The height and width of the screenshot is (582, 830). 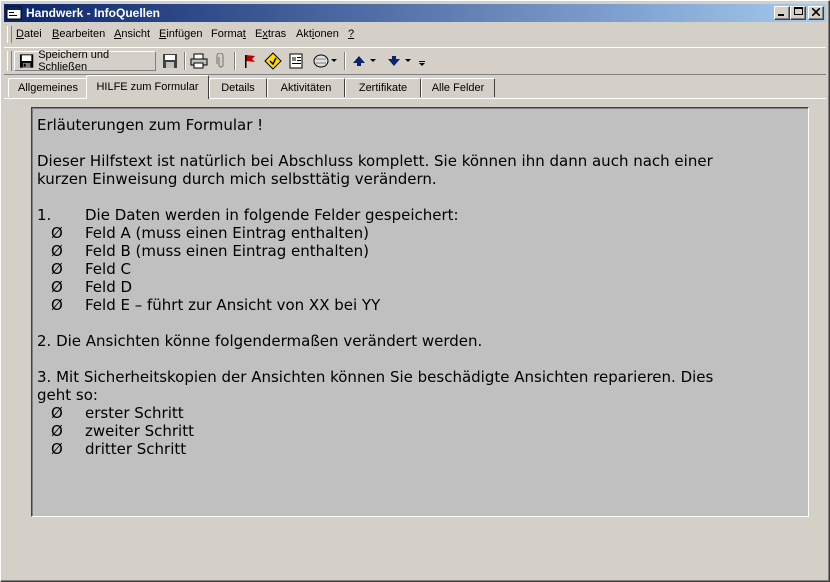 I want to click on minimize-button, so click(x=782, y=13).